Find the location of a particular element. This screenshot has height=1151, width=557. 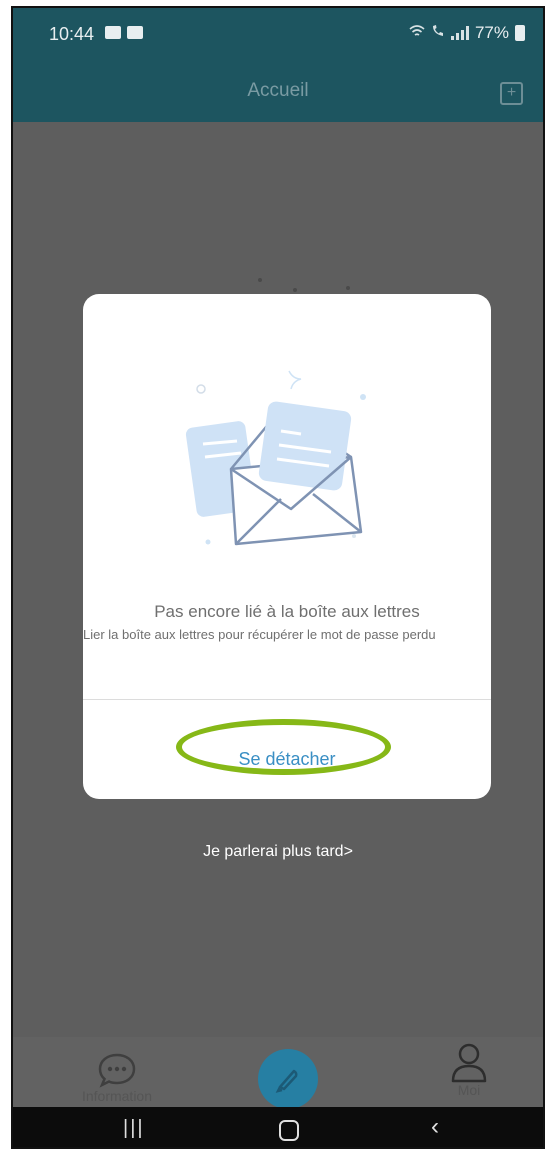

page-title: Accueil is located at coordinates (278, 90).